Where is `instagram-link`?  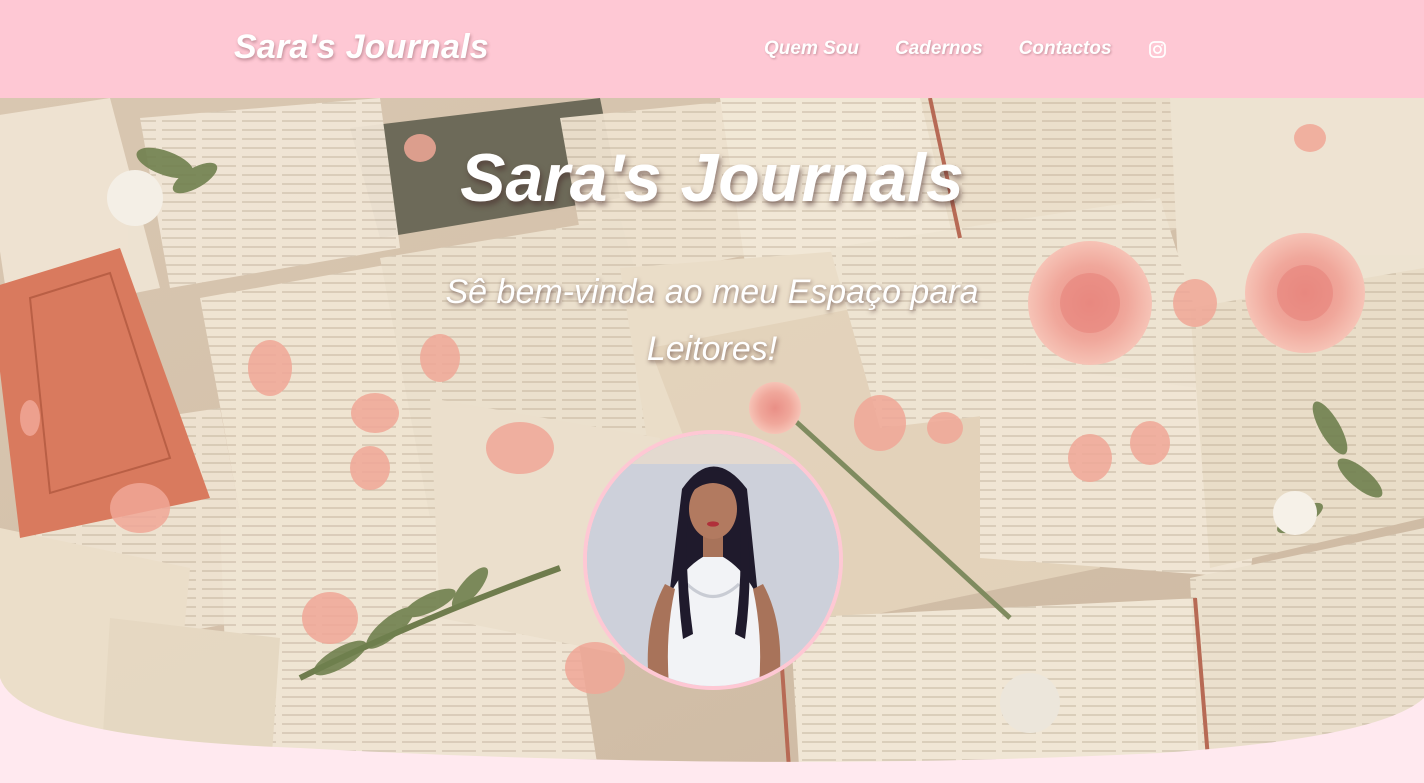
instagram-link is located at coordinates (1158, 49).